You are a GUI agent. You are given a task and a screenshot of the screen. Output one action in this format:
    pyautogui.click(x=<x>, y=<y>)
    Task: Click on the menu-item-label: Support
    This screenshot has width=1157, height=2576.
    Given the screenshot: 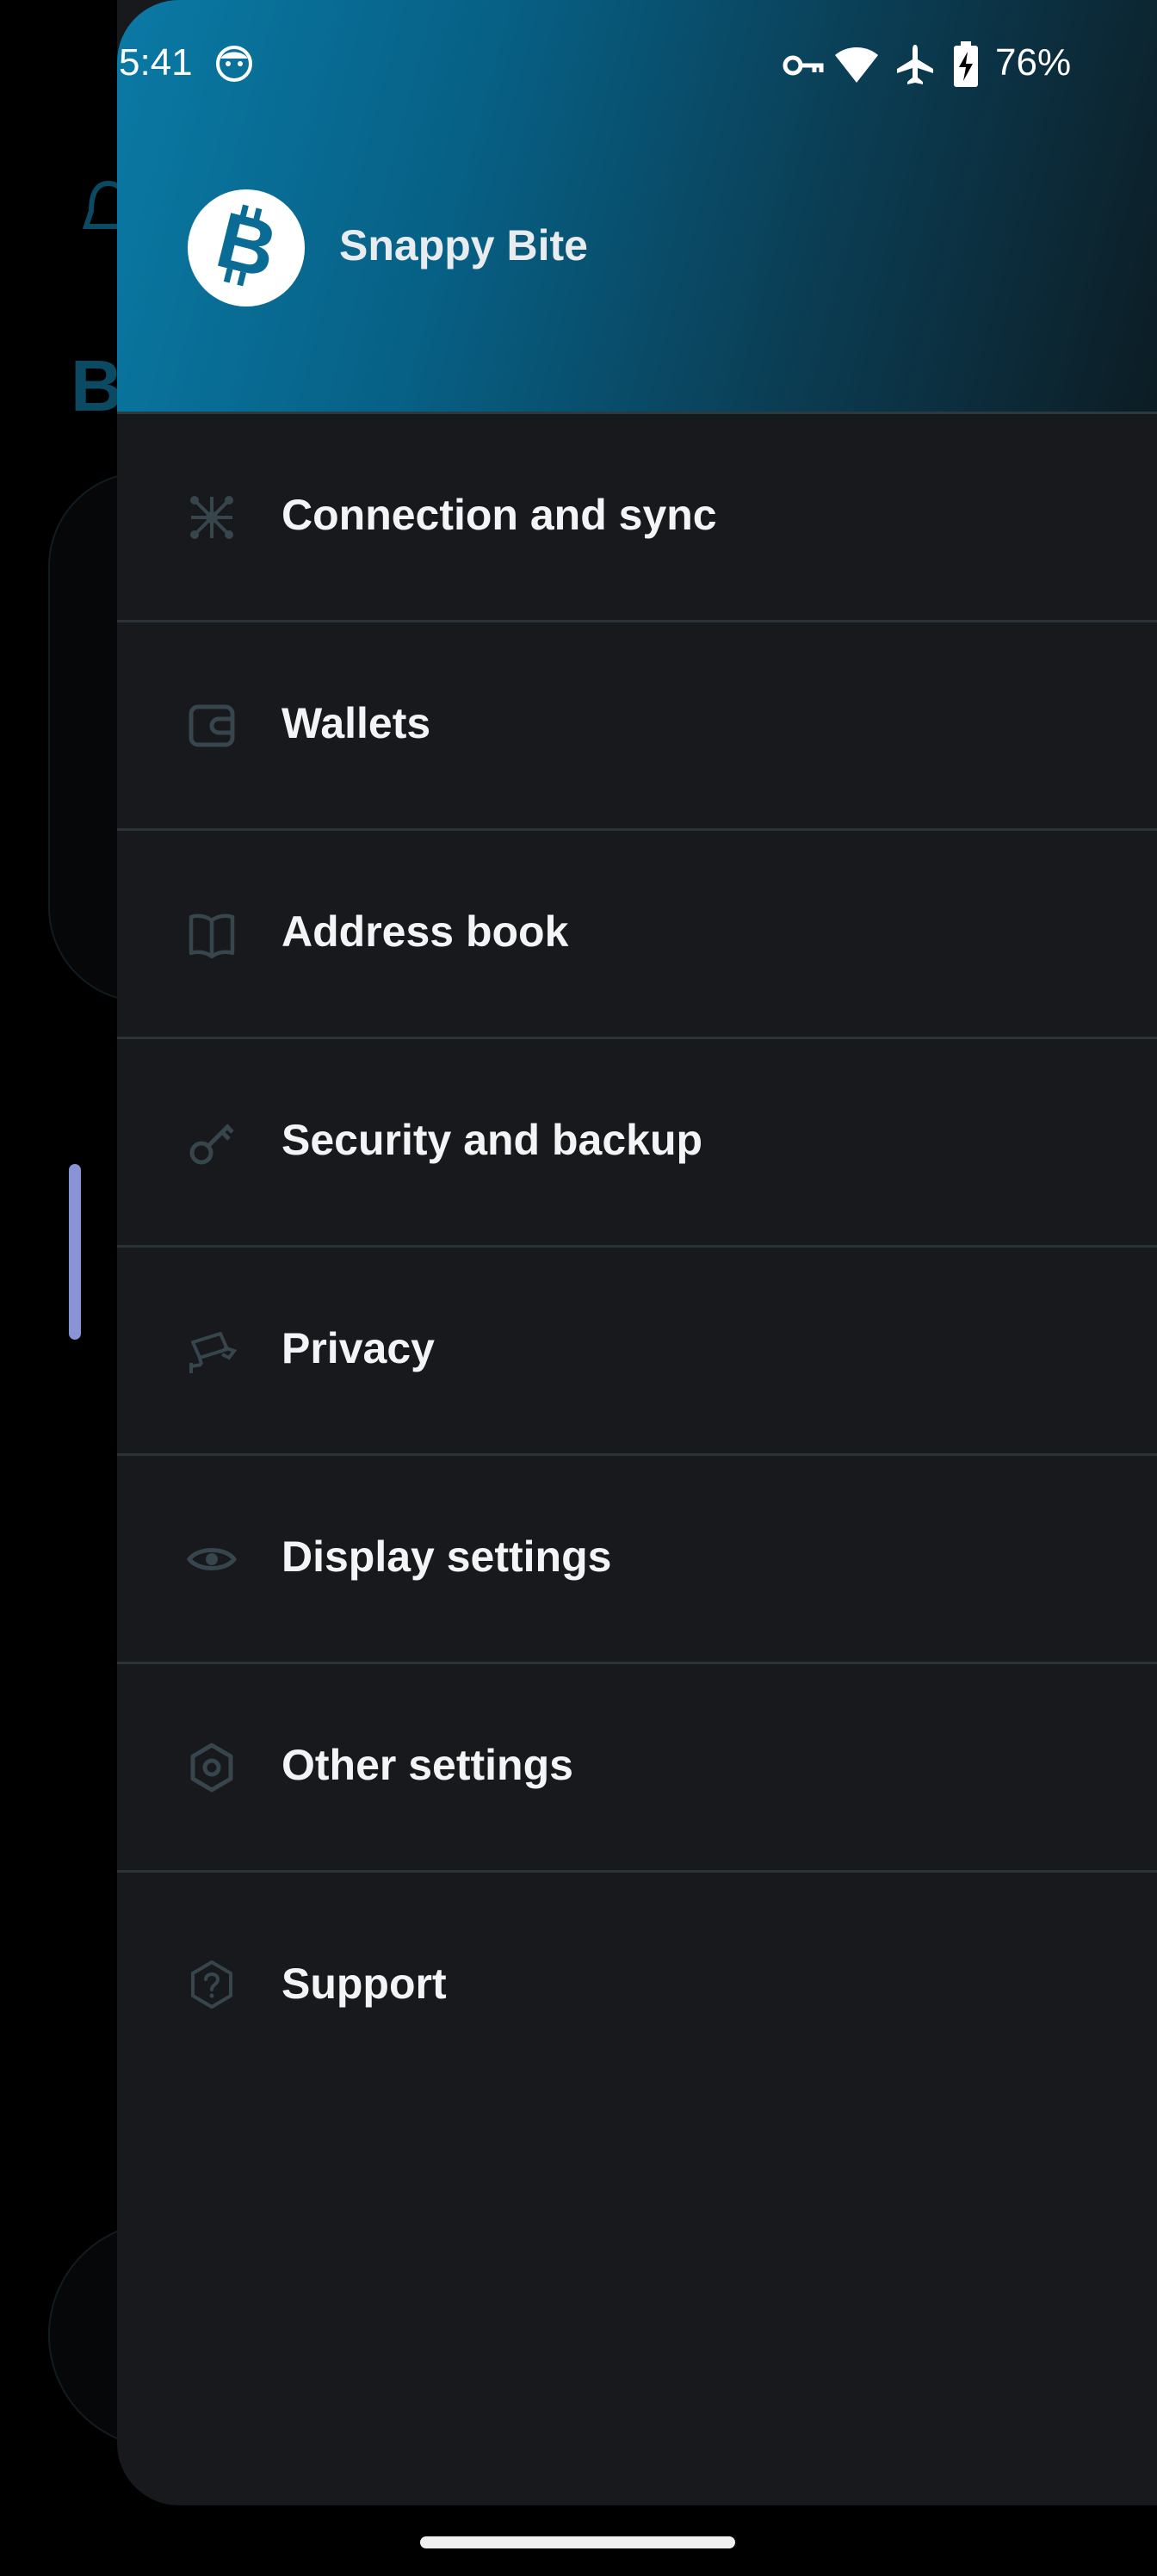 What is the action you would take?
    pyautogui.click(x=364, y=1984)
    